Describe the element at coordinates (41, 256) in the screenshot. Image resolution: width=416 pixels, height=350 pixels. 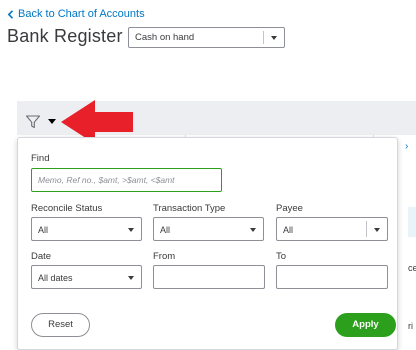
I see `date-label: Date` at that location.